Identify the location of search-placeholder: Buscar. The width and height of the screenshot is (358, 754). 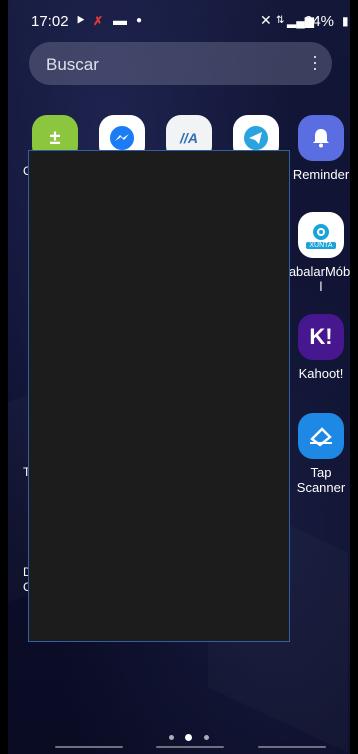
(72, 64).